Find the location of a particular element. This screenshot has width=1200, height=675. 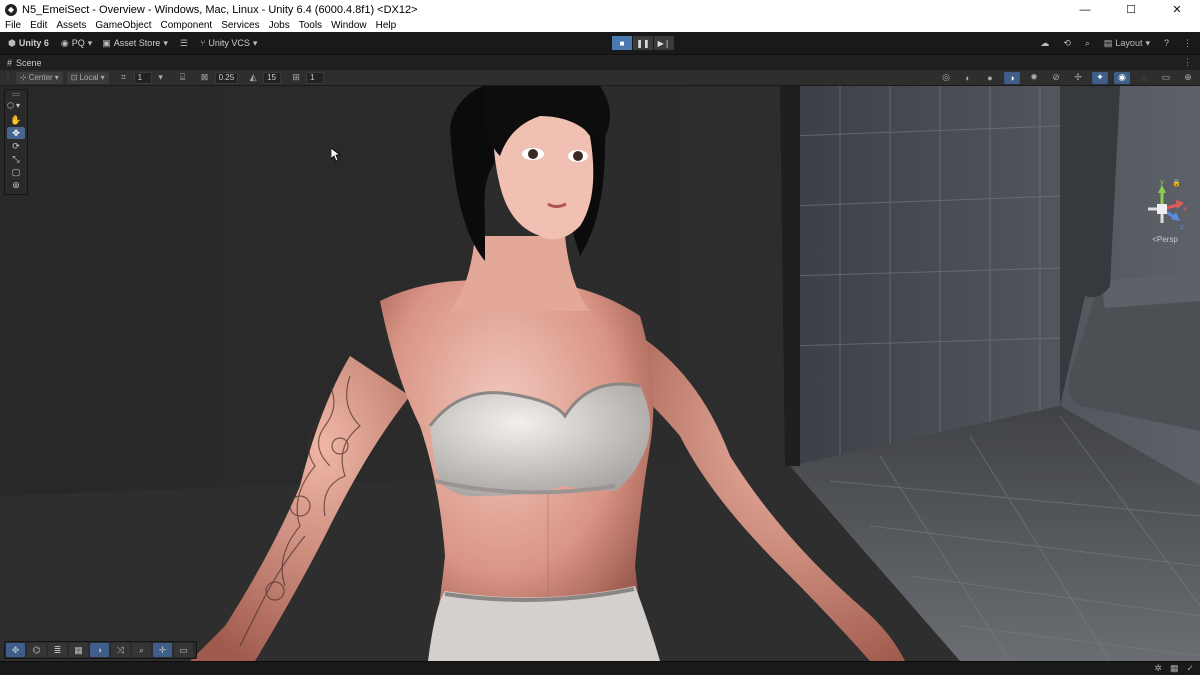

move-snap-field: 1 is located at coordinates (142, 77).